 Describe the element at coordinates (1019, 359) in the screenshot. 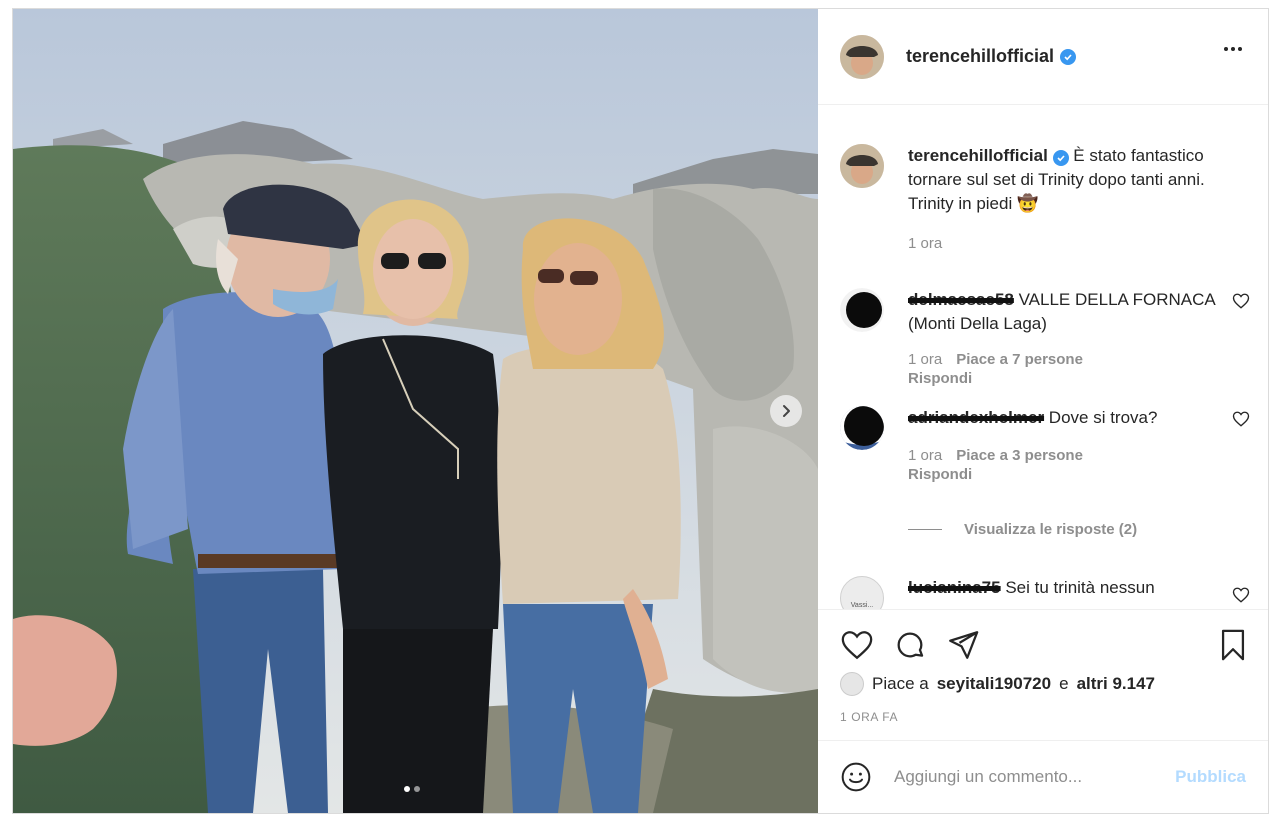

I see `comment-likes: Piace a 7 persone` at that location.